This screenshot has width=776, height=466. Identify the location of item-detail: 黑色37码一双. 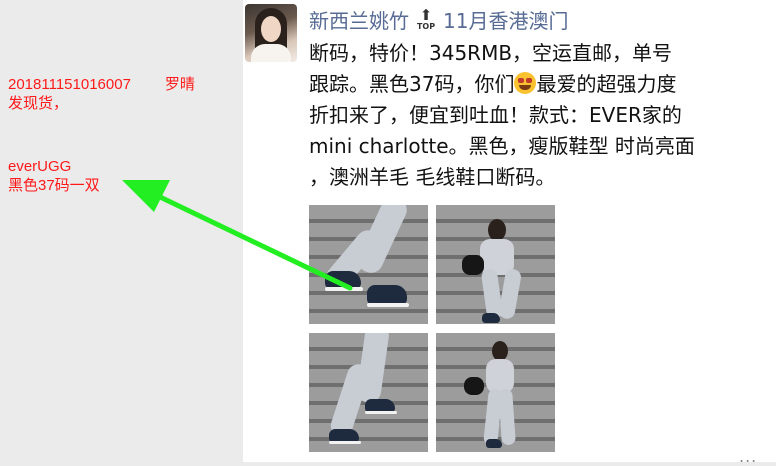
(54, 185).